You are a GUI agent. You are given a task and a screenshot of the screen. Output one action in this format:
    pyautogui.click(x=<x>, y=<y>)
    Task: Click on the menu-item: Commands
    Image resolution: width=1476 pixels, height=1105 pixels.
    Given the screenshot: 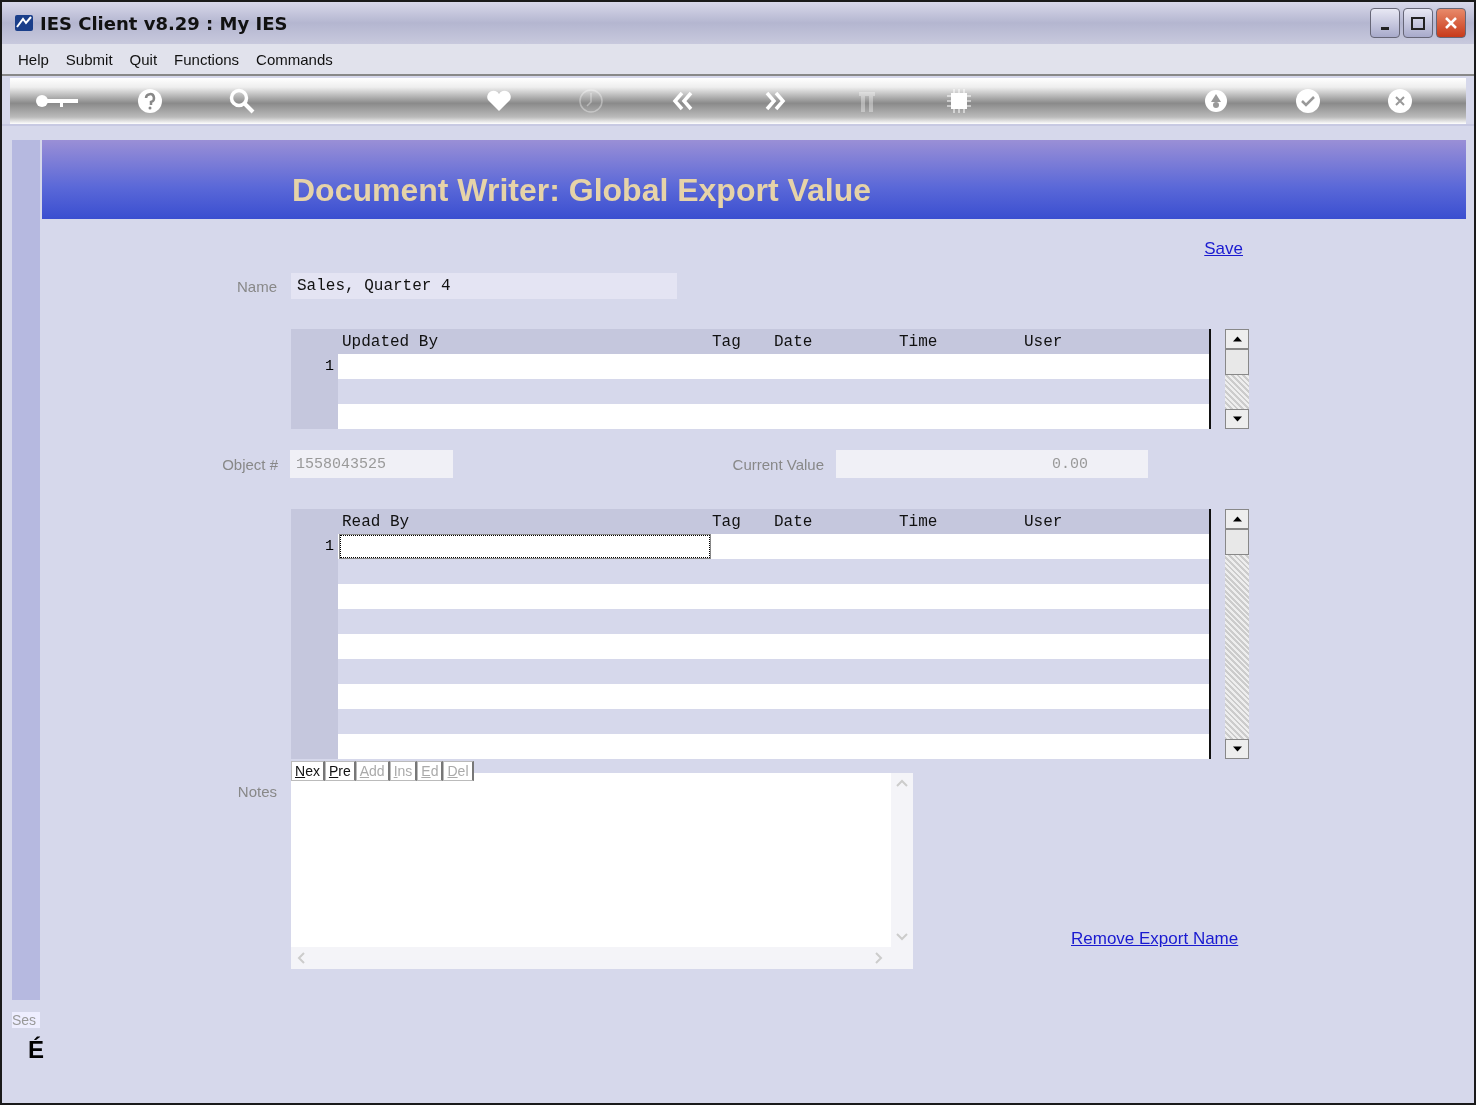 What is the action you would take?
    pyautogui.click(x=294, y=59)
    